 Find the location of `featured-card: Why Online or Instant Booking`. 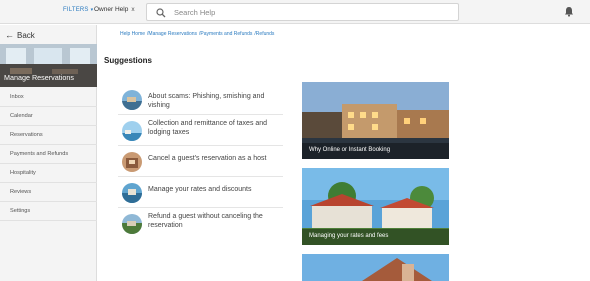

featured-card: Why Online or Instant Booking is located at coordinates (375, 120).